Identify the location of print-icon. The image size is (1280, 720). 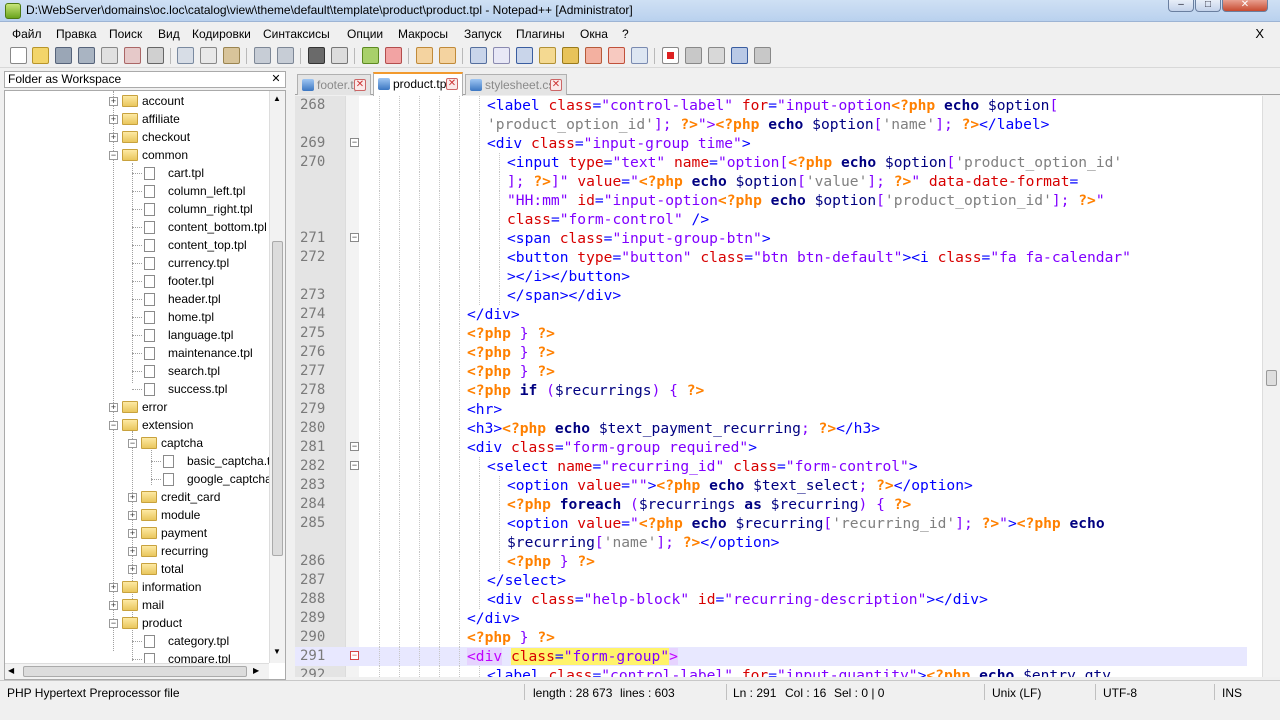
(155, 55).